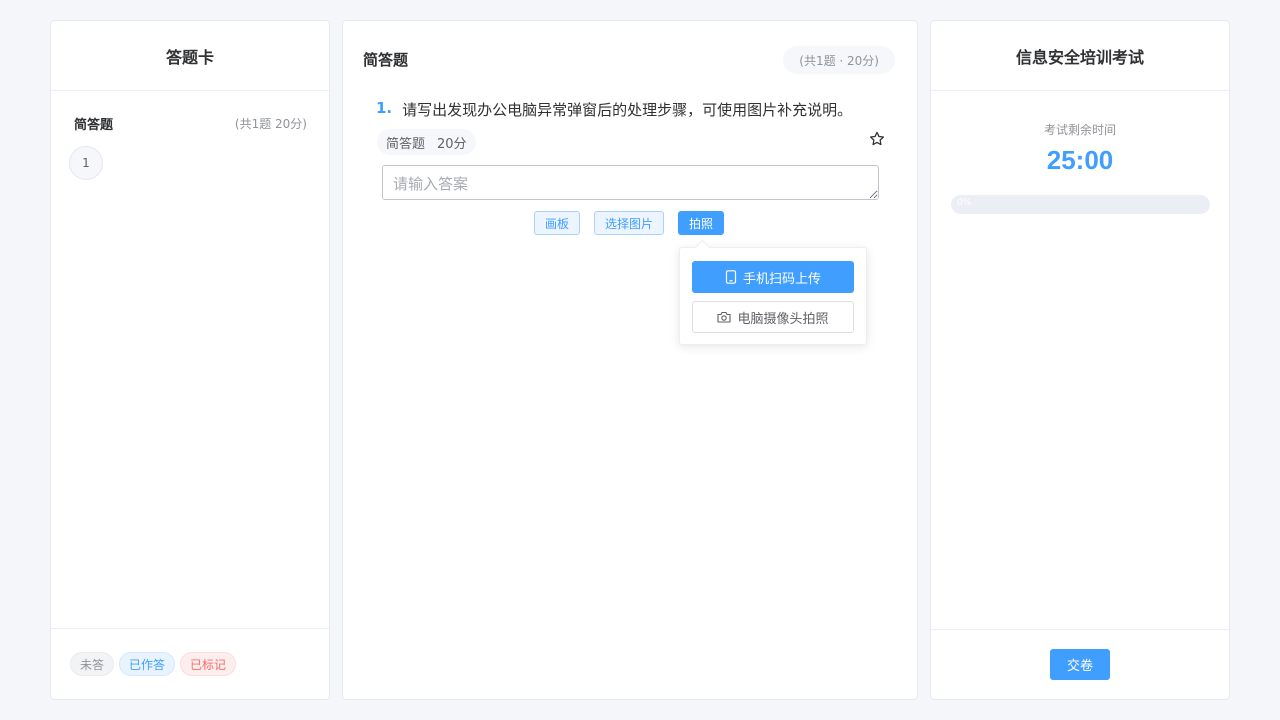  I want to click on question-number-button: 1, so click(86, 163).